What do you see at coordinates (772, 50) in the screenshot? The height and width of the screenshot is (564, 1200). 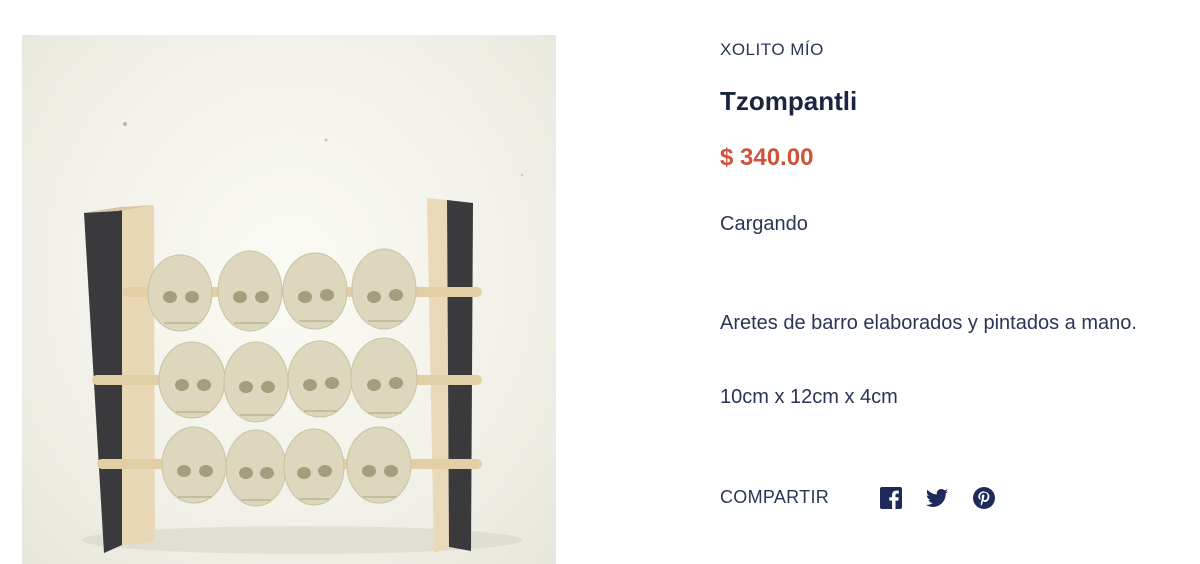 I see `vendor-name: XOLITO MÍO` at bounding box center [772, 50].